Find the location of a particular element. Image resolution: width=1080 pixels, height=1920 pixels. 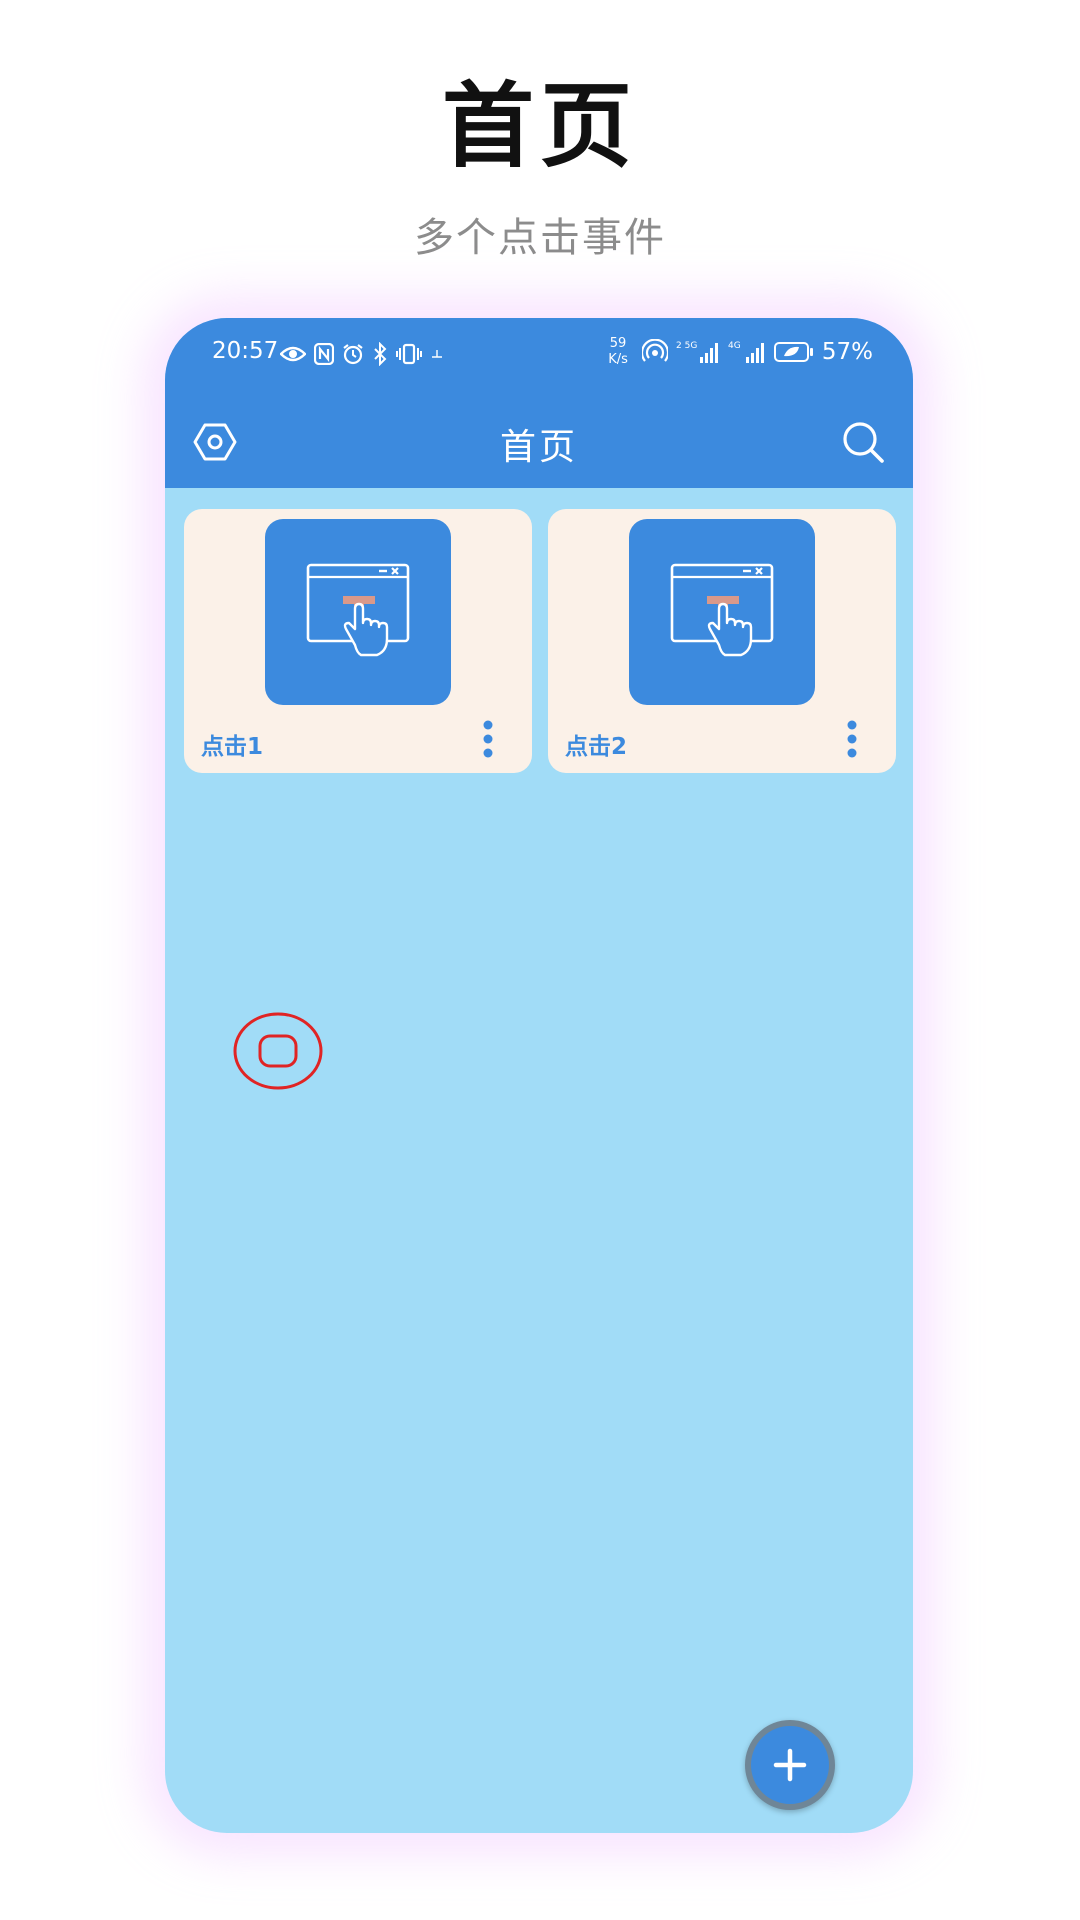

network-speed: 59 K/s is located at coordinates (618, 351).